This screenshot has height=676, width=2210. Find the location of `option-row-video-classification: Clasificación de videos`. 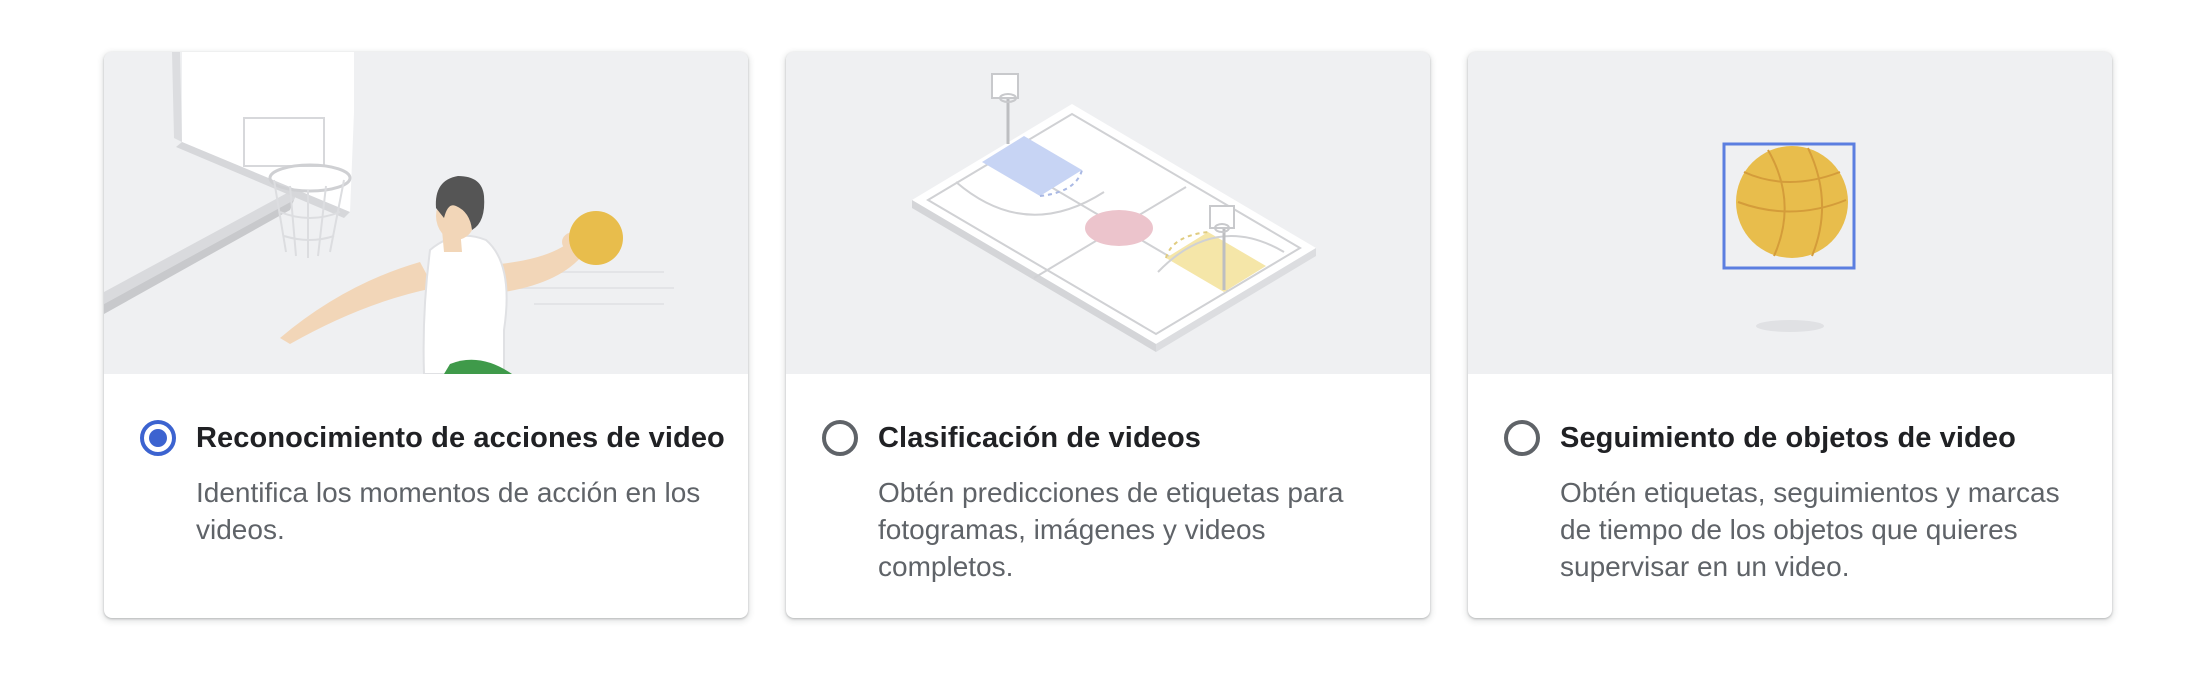

option-row-video-classification: Clasificación de videos is located at coordinates (1108, 438).